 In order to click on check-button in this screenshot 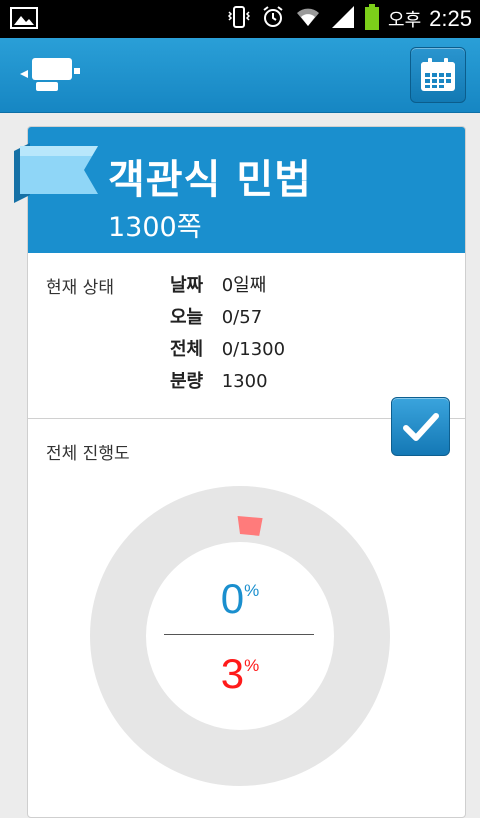, I will do `click(420, 426)`.